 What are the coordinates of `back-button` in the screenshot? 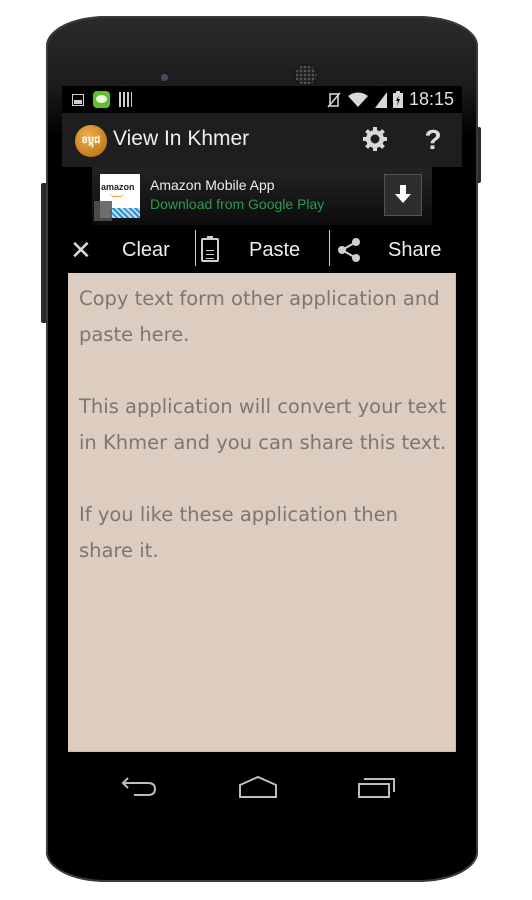 It's located at (145, 789).